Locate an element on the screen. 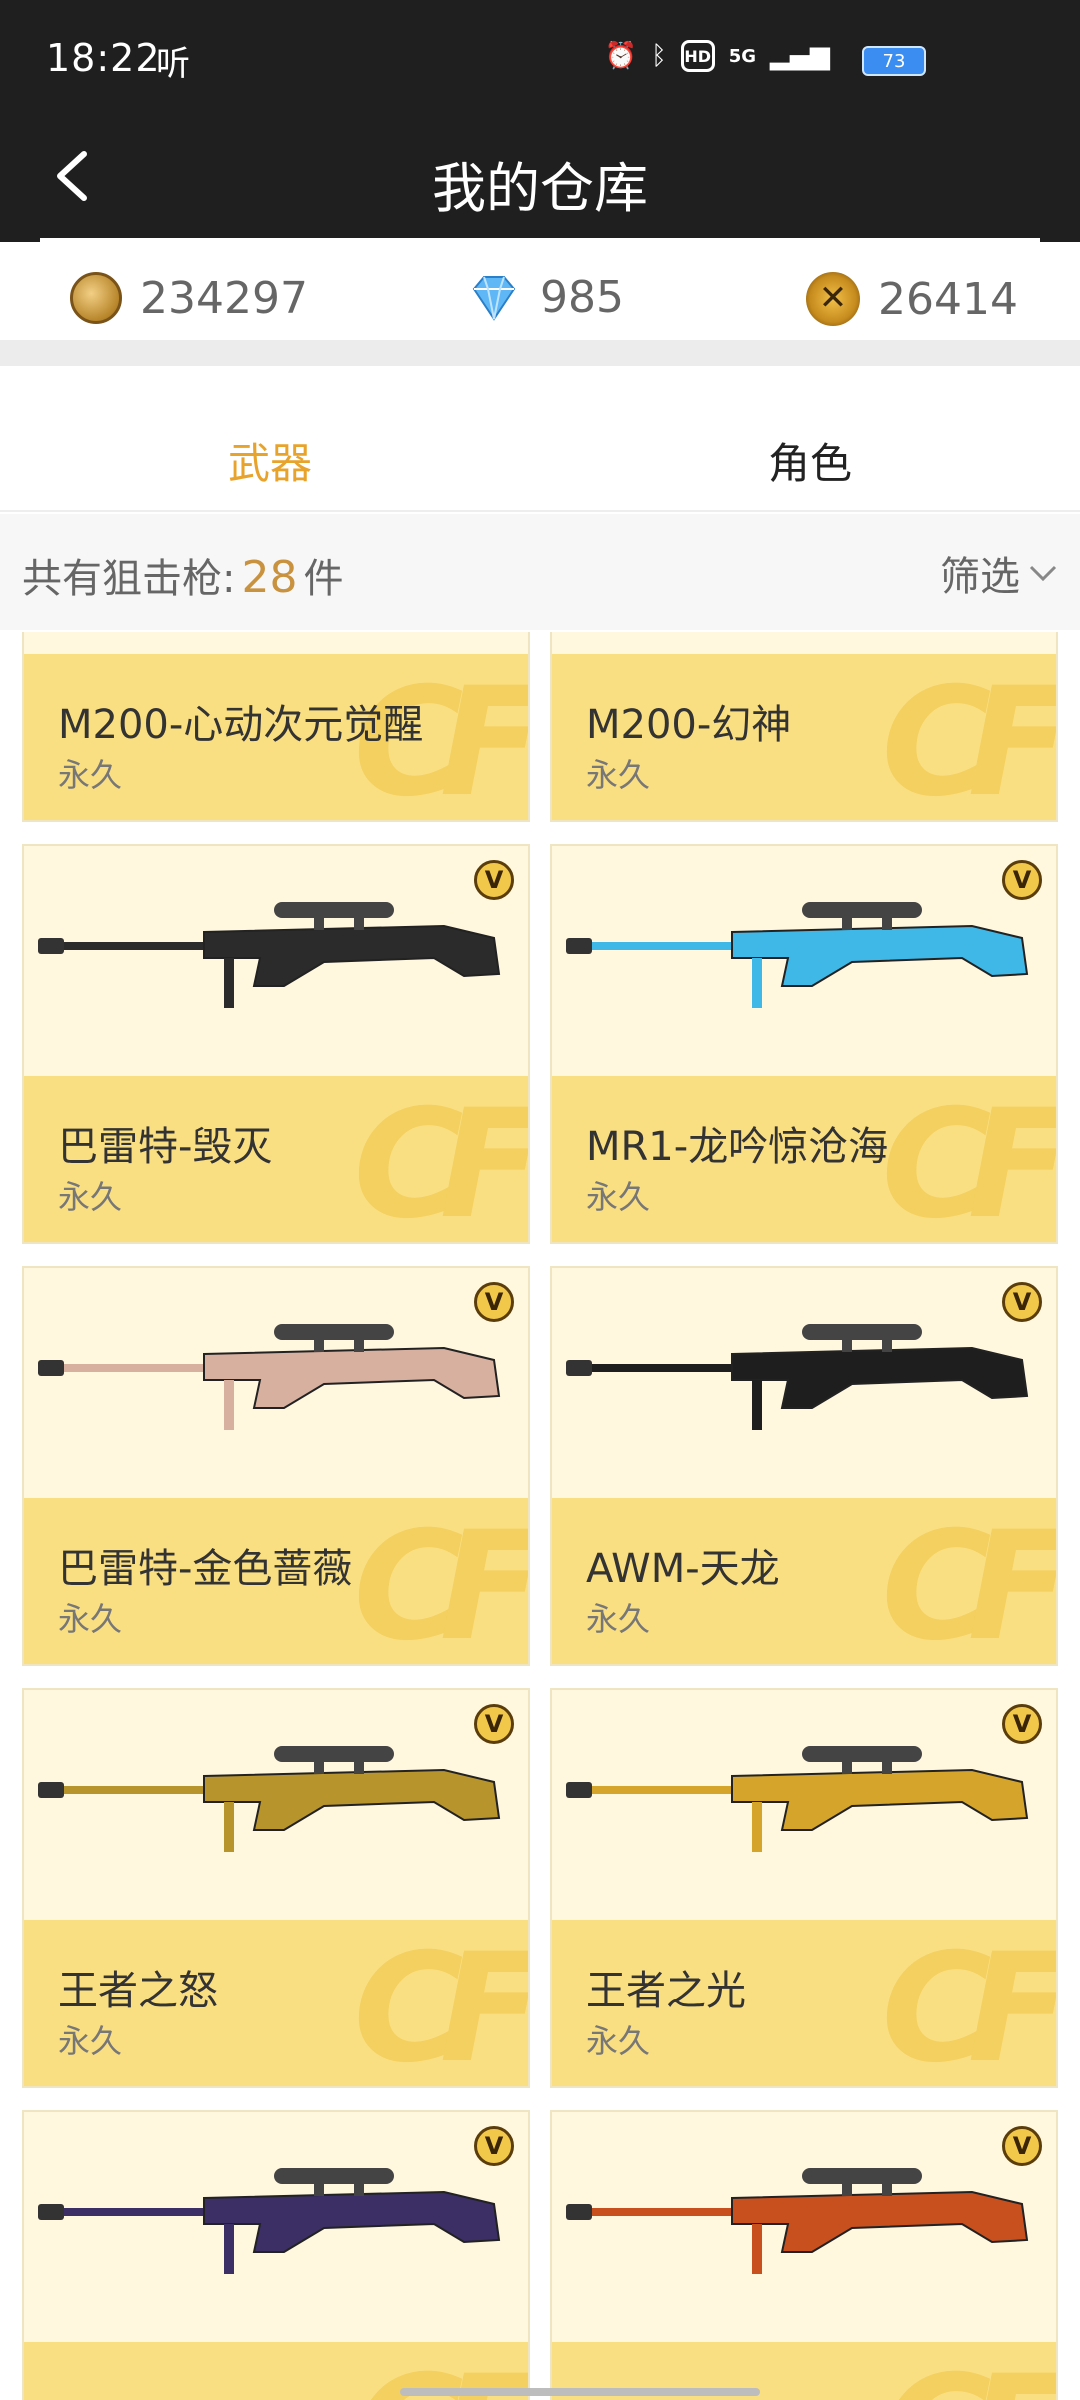  category-tabs: 武器 角色 is located at coordinates (540, 452).